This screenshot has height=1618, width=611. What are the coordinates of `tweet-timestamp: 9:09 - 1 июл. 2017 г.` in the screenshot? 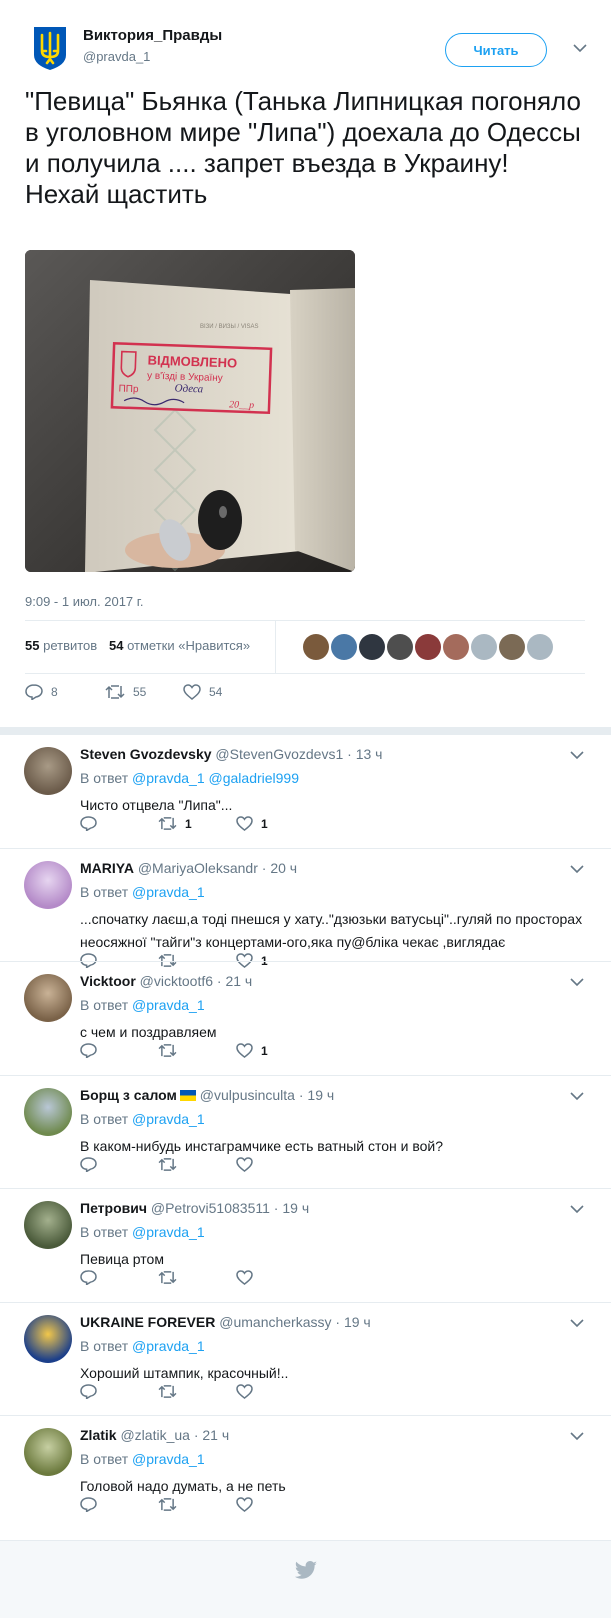 It's located at (84, 601).